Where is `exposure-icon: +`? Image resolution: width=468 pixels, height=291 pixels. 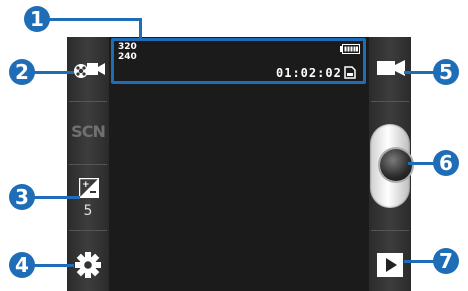
exposure-icon: + is located at coordinates (89, 188).